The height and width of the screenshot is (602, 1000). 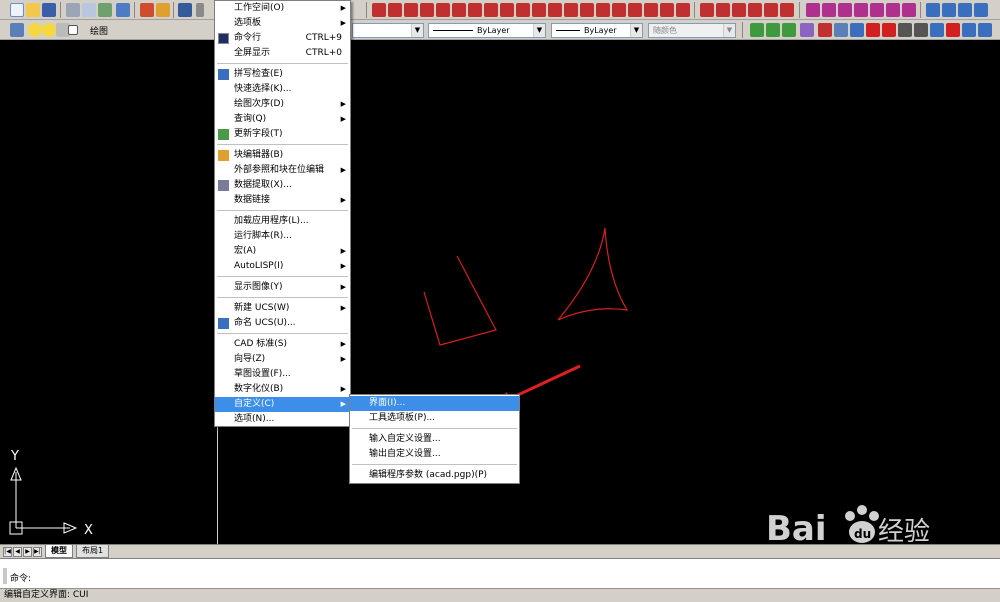 I want to click on window-cascade-icon, so click(x=933, y=10).